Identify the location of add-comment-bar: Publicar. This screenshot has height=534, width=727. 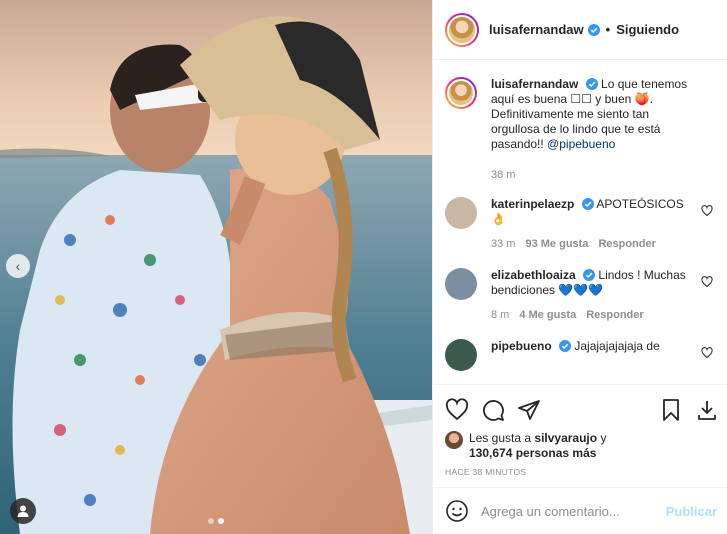
(580, 510).